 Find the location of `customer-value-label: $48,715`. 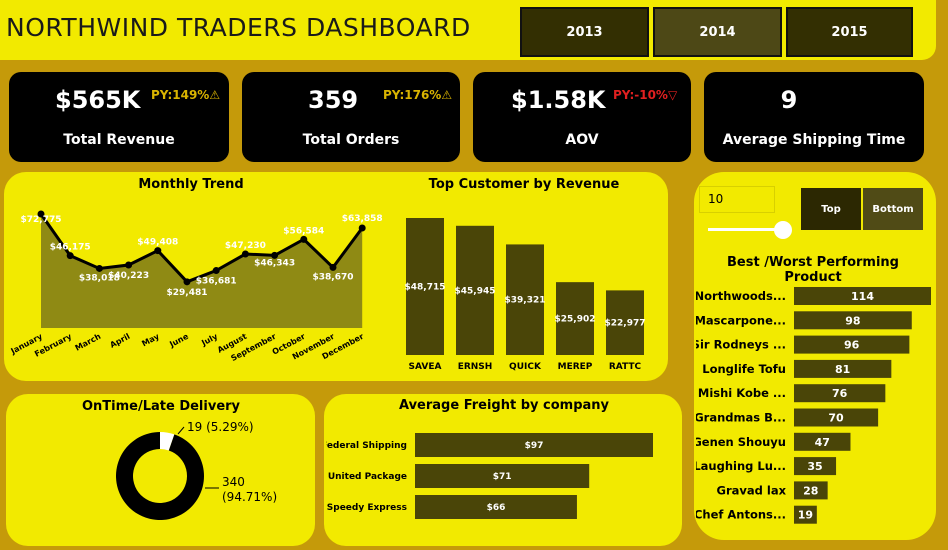

customer-value-label: $48,715 is located at coordinates (425, 288).